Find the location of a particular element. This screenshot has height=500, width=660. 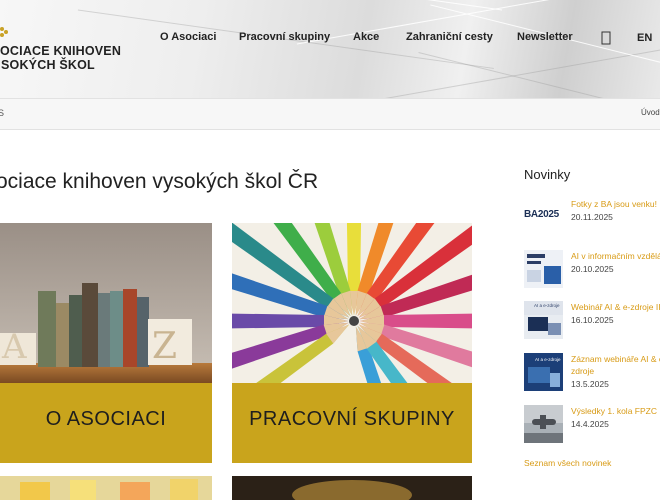

breadcrumb-bar: S Úvodní is located at coordinates (330, 114).